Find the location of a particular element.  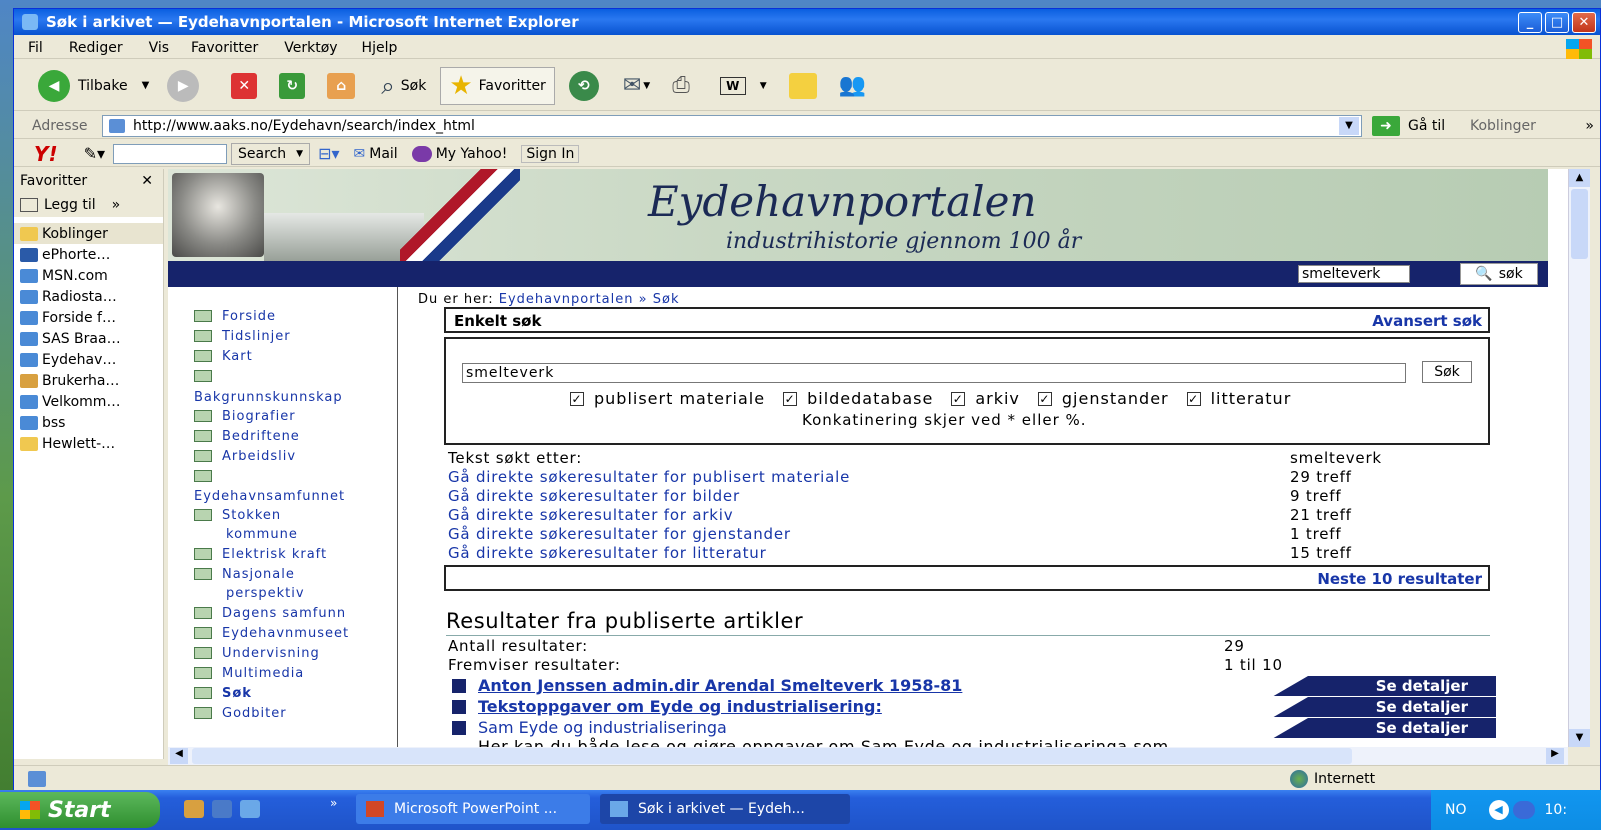

results-images-link: Gå direkte søkeresultater for bilder is located at coordinates (594, 496).